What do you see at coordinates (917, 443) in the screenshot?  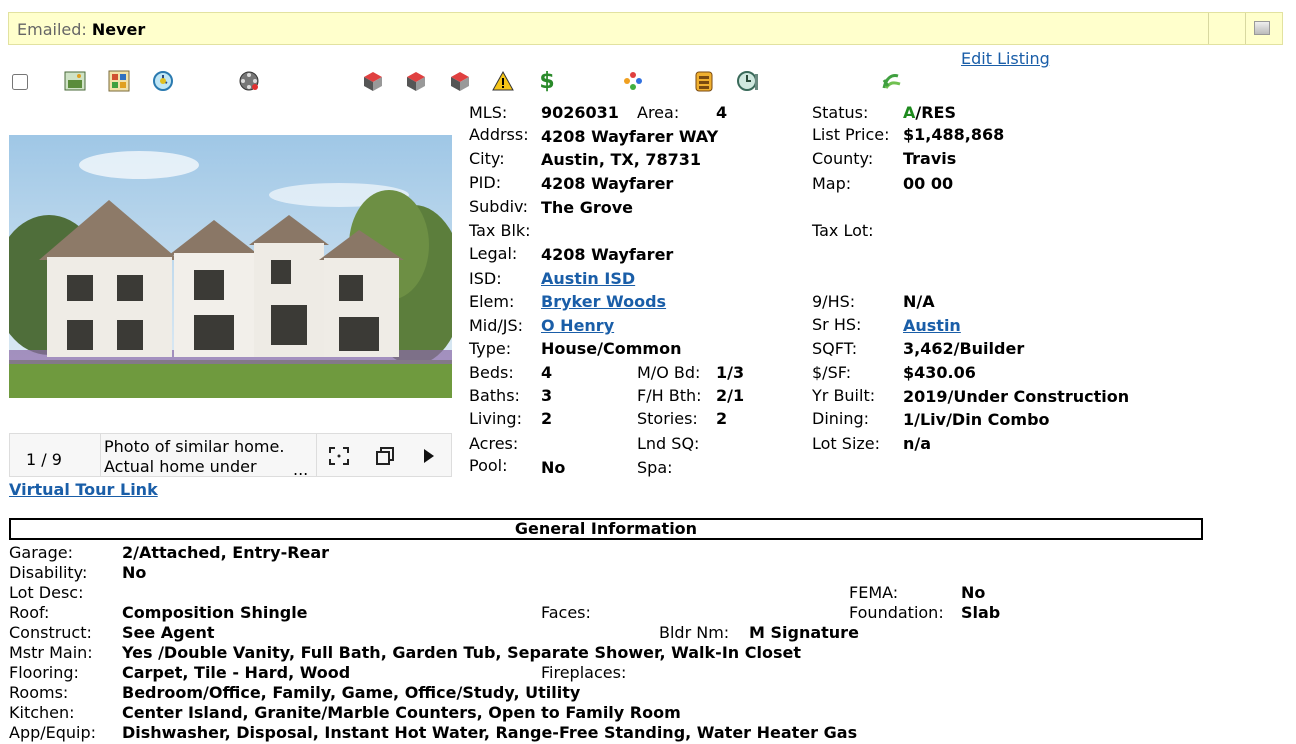 I see `lot-size-value: n/a` at bounding box center [917, 443].